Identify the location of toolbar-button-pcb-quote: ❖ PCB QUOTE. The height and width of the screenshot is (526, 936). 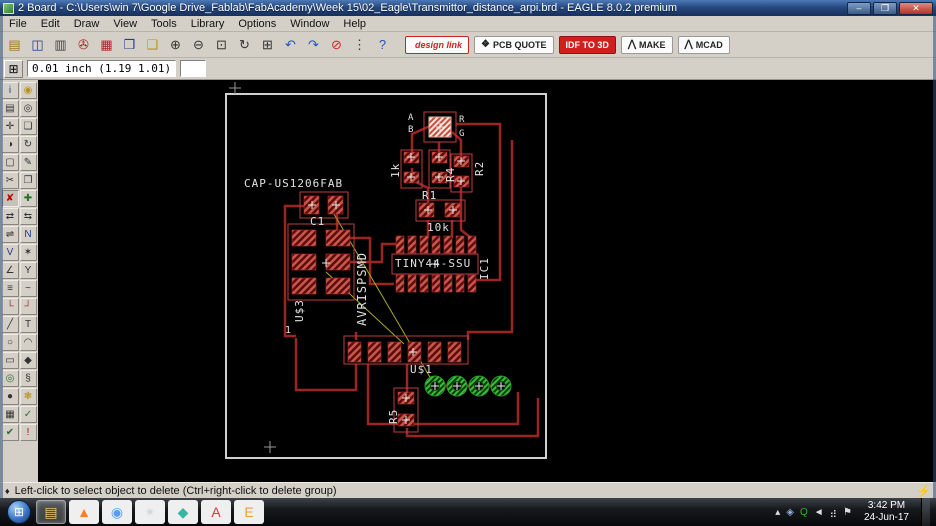
(514, 44).